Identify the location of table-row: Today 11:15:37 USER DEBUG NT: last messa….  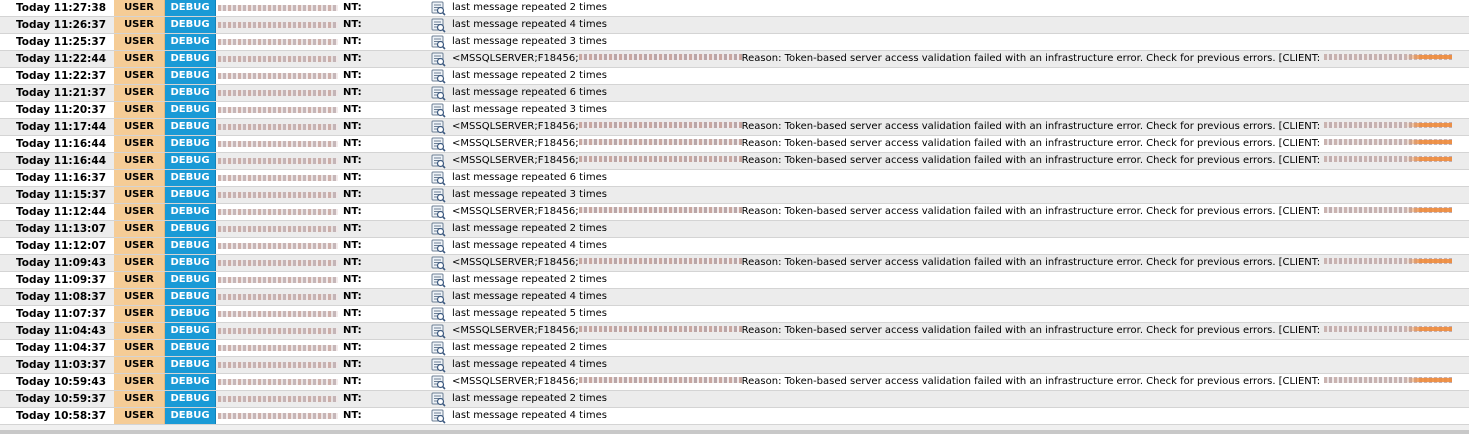
(734, 195).